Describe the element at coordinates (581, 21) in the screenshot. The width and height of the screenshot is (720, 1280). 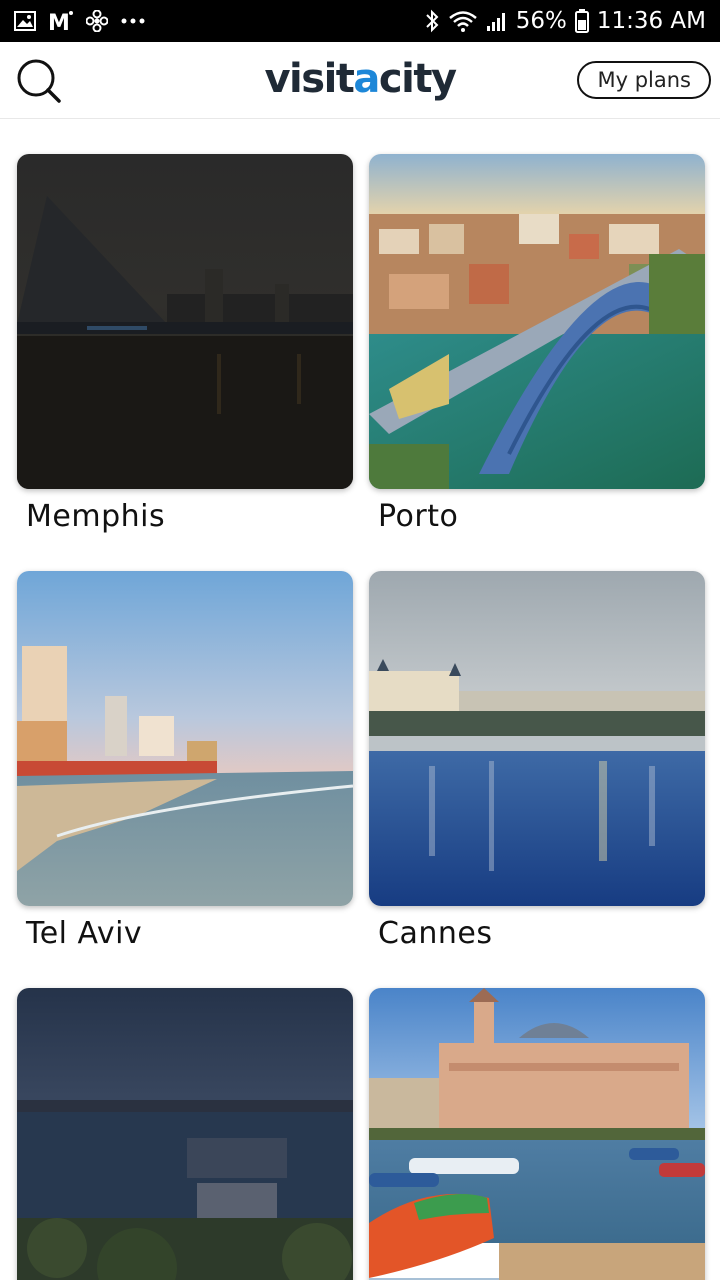
I see `battery-icon` at that location.